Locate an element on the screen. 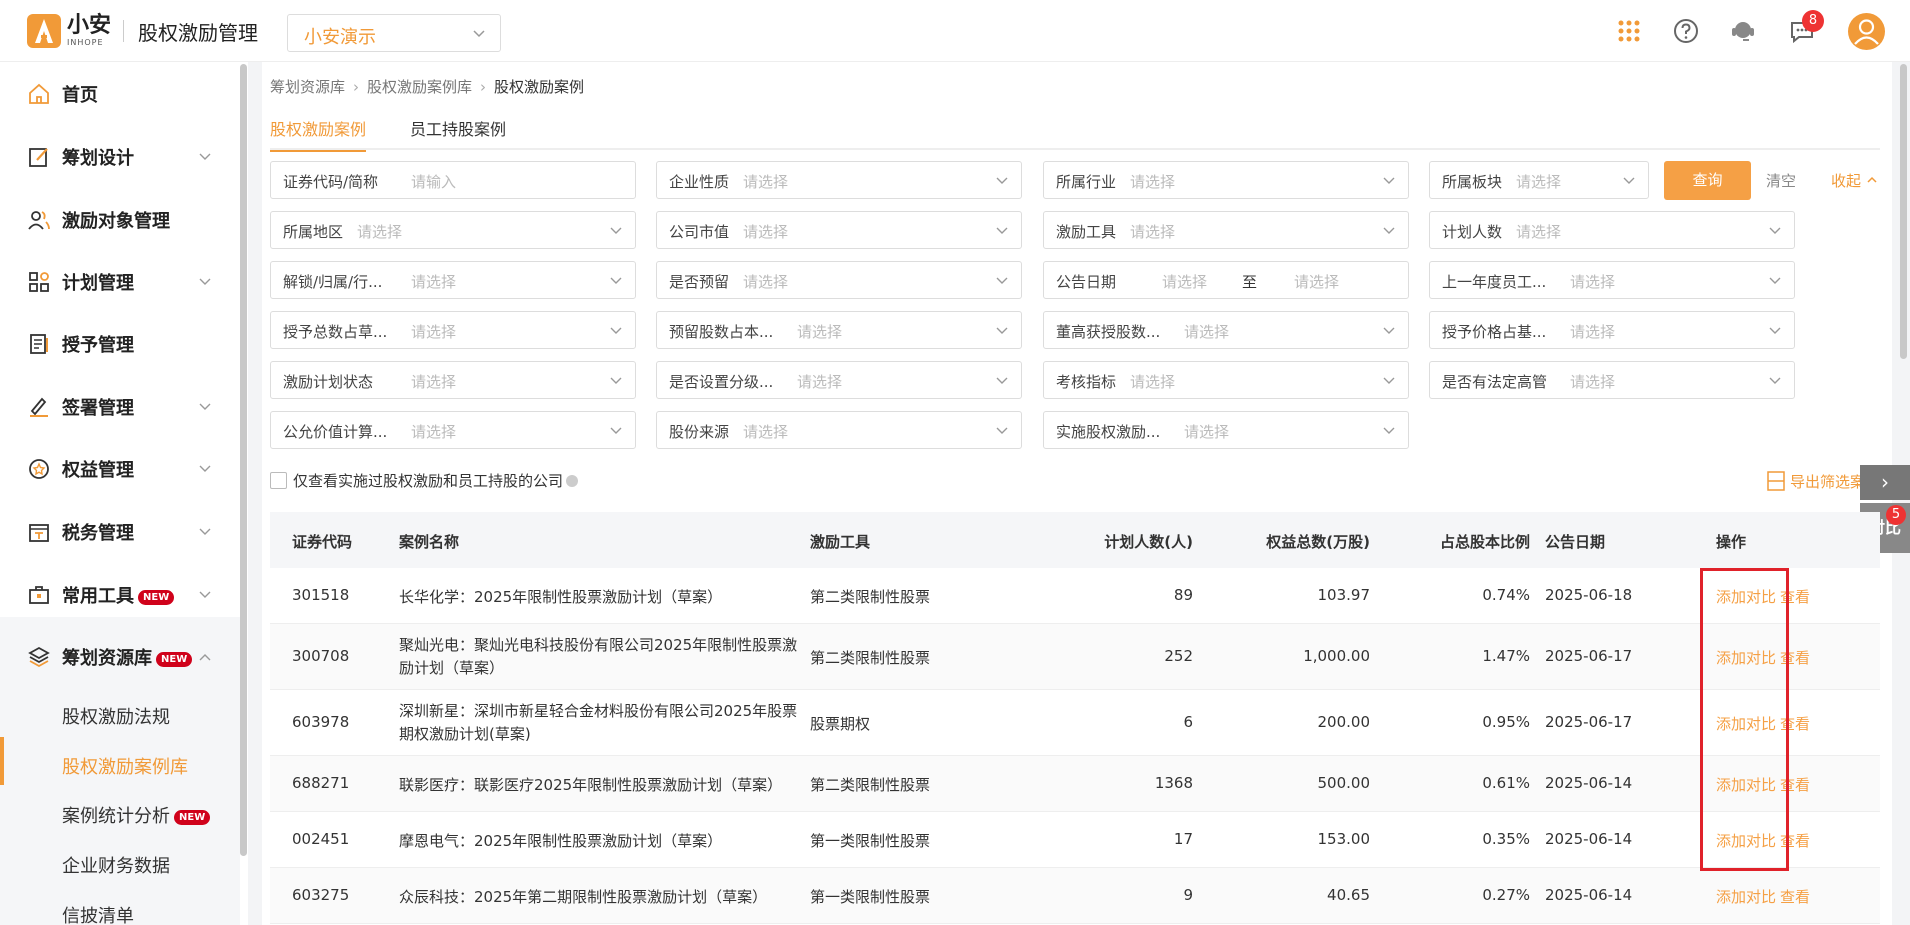 Image resolution: width=1910 pixels, height=925 pixels. avatar is located at coordinates (1866, 31).